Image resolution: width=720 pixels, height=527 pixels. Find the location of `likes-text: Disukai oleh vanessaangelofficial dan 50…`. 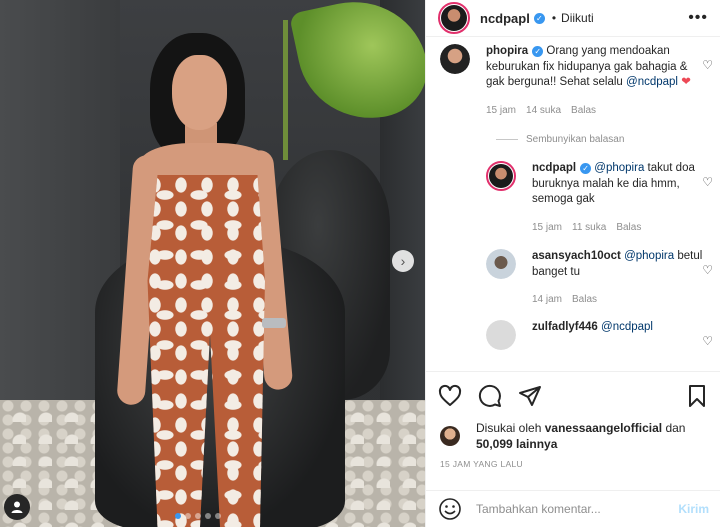

likes-text: Disukai oleh vanessaangelofficial dan 50… is located at coordinates (580, 436).